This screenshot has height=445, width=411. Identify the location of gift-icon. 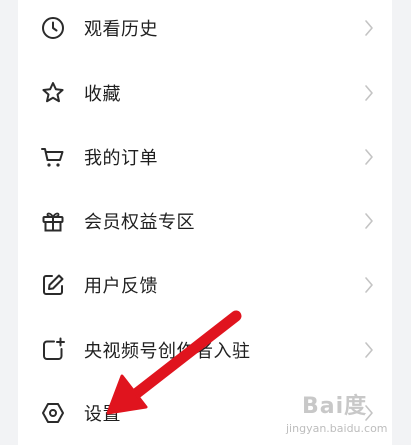
(53, 221).